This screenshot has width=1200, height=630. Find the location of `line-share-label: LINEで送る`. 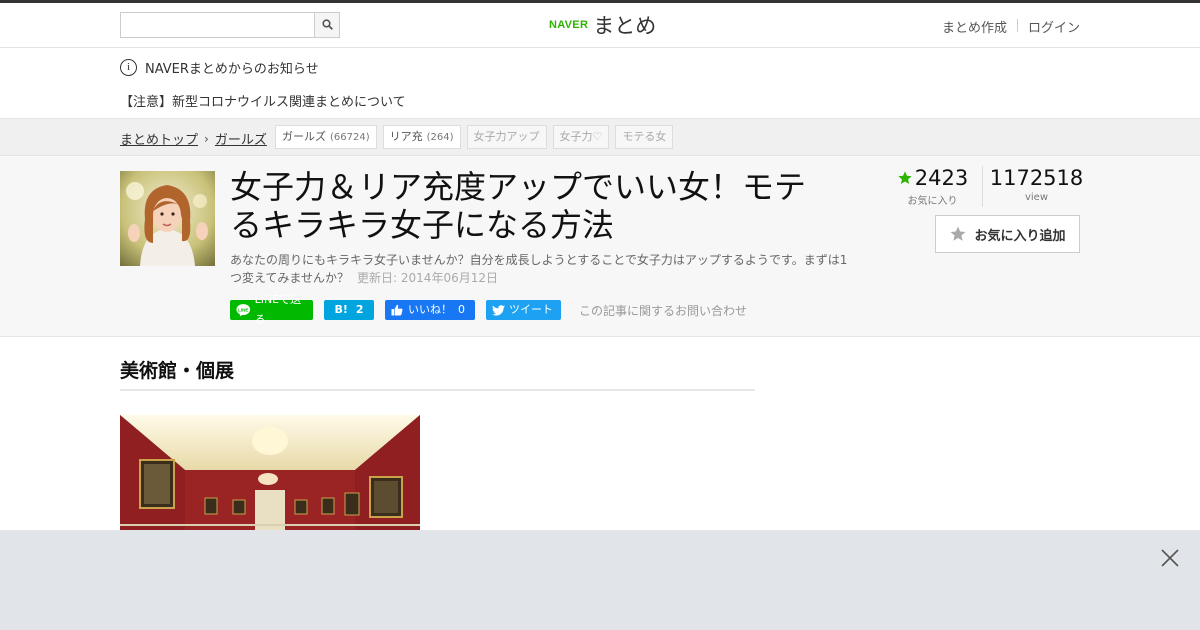

line-share-label: LINEで送る is located at coordinates (278, 309).